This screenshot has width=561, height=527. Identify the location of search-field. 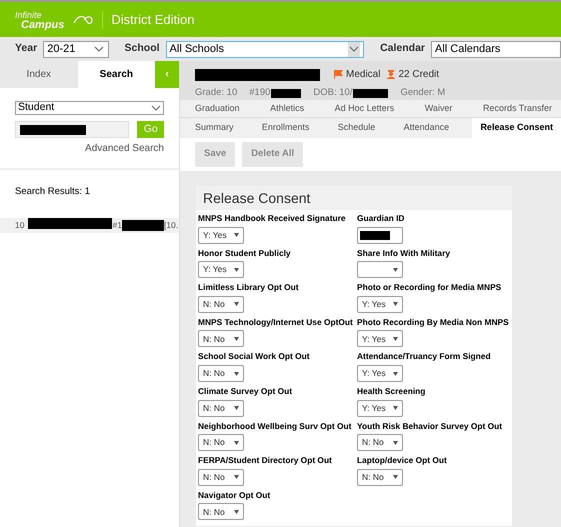
(72, 129).